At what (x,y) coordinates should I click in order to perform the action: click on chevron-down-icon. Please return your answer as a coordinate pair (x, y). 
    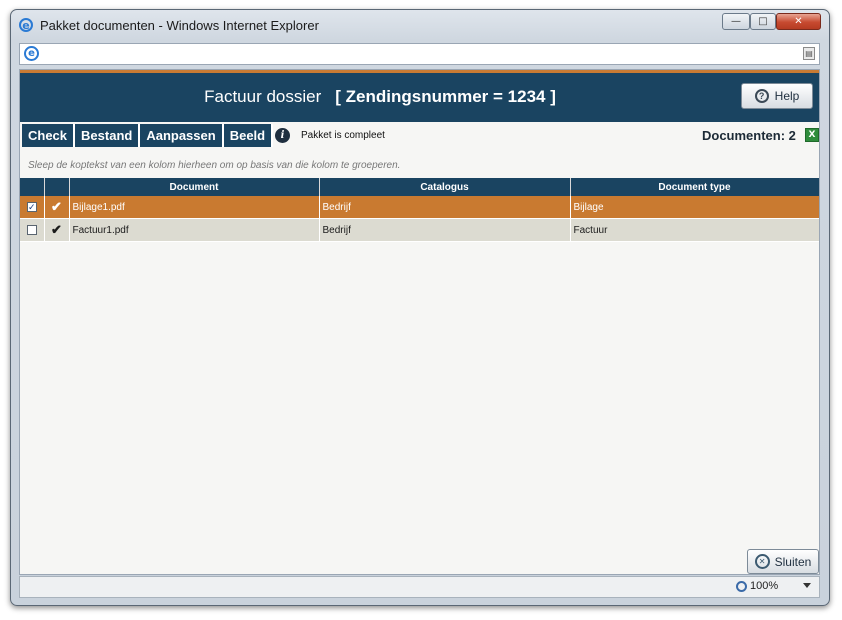
    Looking at the image, I should click on (807, 585).